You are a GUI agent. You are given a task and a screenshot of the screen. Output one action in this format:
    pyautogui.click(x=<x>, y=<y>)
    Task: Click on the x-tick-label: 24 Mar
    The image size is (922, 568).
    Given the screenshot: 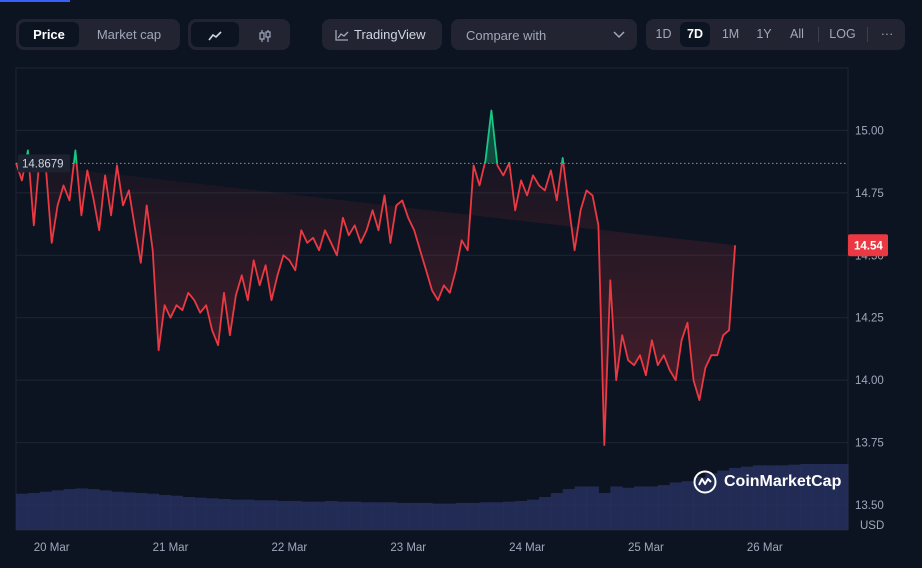 What is the action you would take?
    pyautogui.click(x=527, y=548)
    